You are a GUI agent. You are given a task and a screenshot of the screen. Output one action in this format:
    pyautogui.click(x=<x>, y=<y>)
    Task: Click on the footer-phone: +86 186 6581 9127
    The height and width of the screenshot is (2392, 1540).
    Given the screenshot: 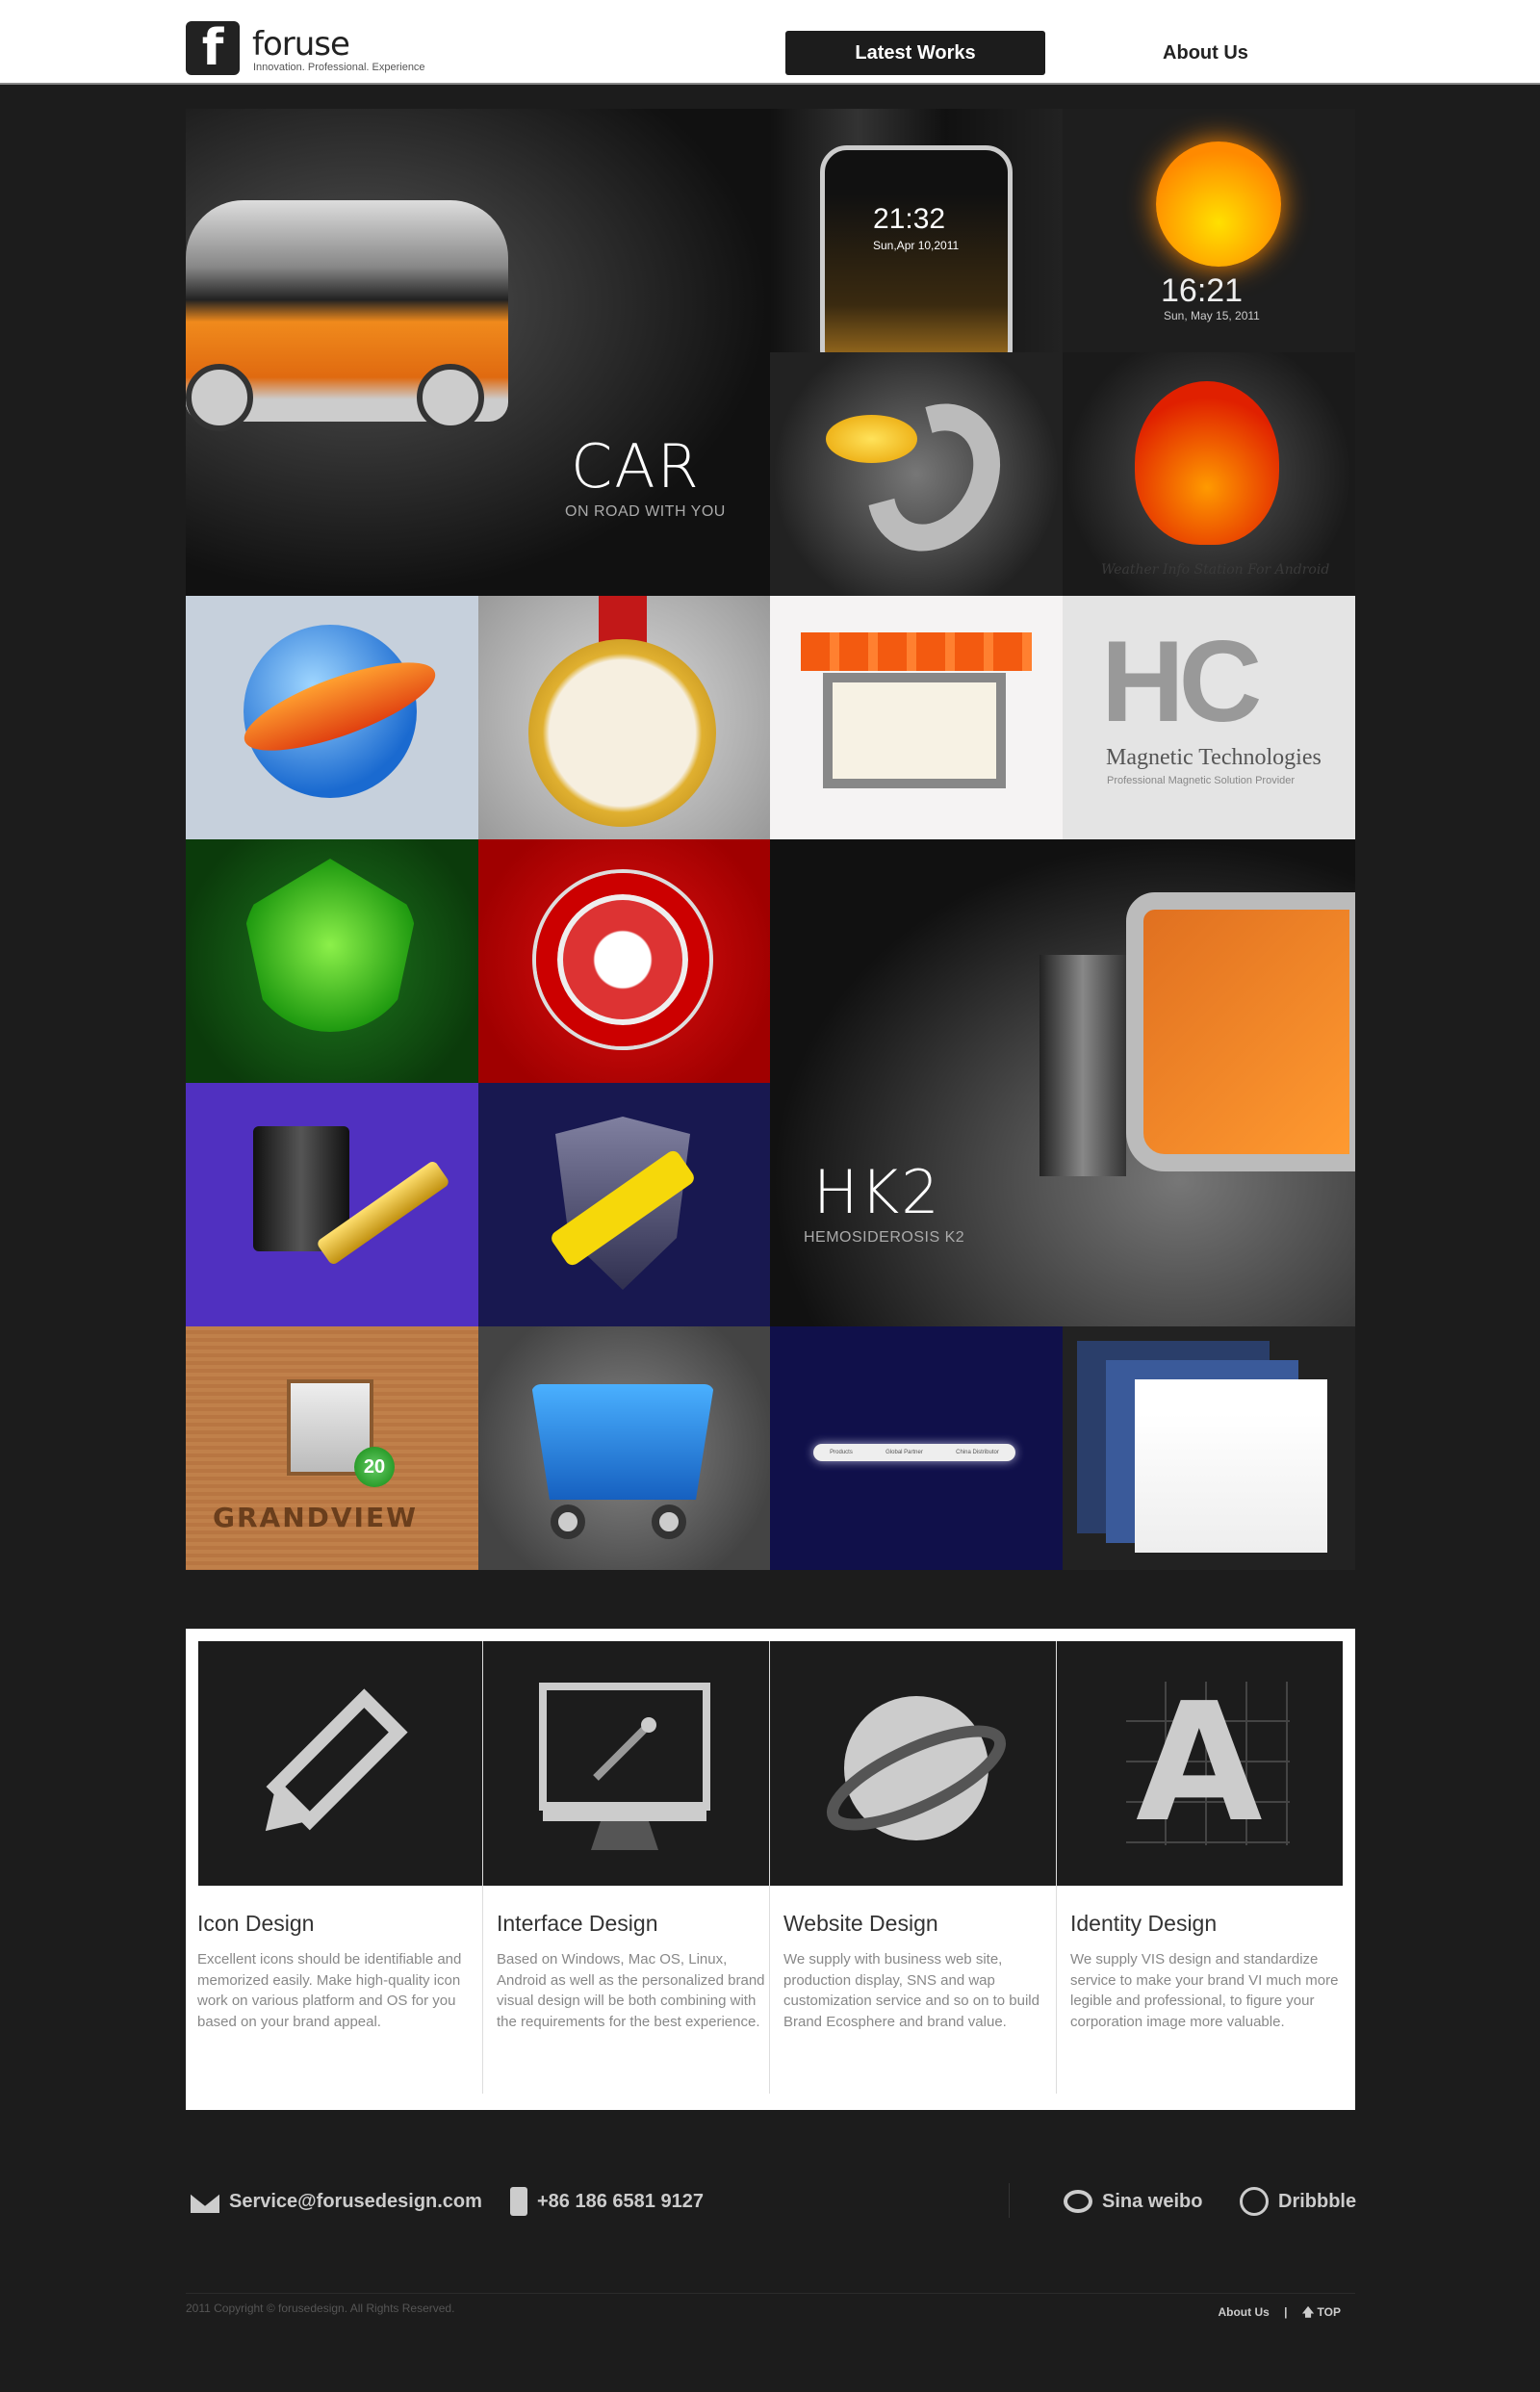 What is the action you would take?
    pyautogui.click(x=607, y=2201)
    